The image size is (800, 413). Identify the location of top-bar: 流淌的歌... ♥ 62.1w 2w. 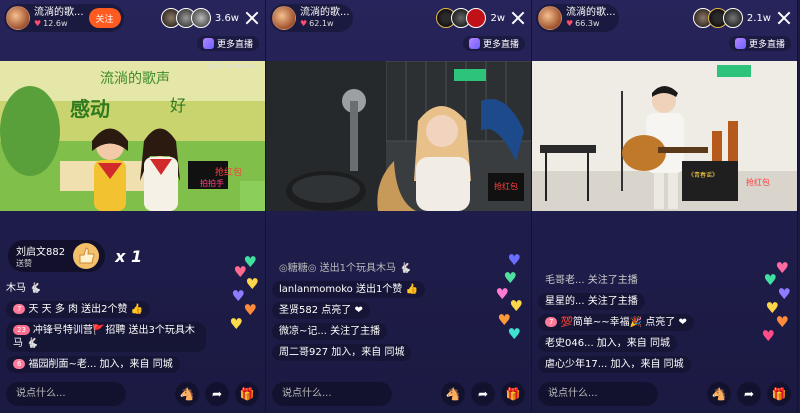
(398, 18).